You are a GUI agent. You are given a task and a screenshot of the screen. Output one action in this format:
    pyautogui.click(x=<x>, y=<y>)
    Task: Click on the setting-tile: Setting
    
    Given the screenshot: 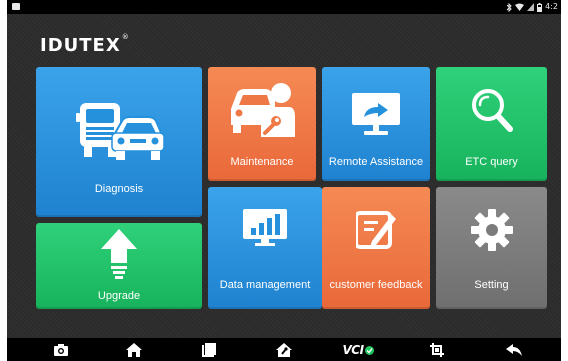 What is the action you would take?
    pyautogui.click(x=491, y=248)
    